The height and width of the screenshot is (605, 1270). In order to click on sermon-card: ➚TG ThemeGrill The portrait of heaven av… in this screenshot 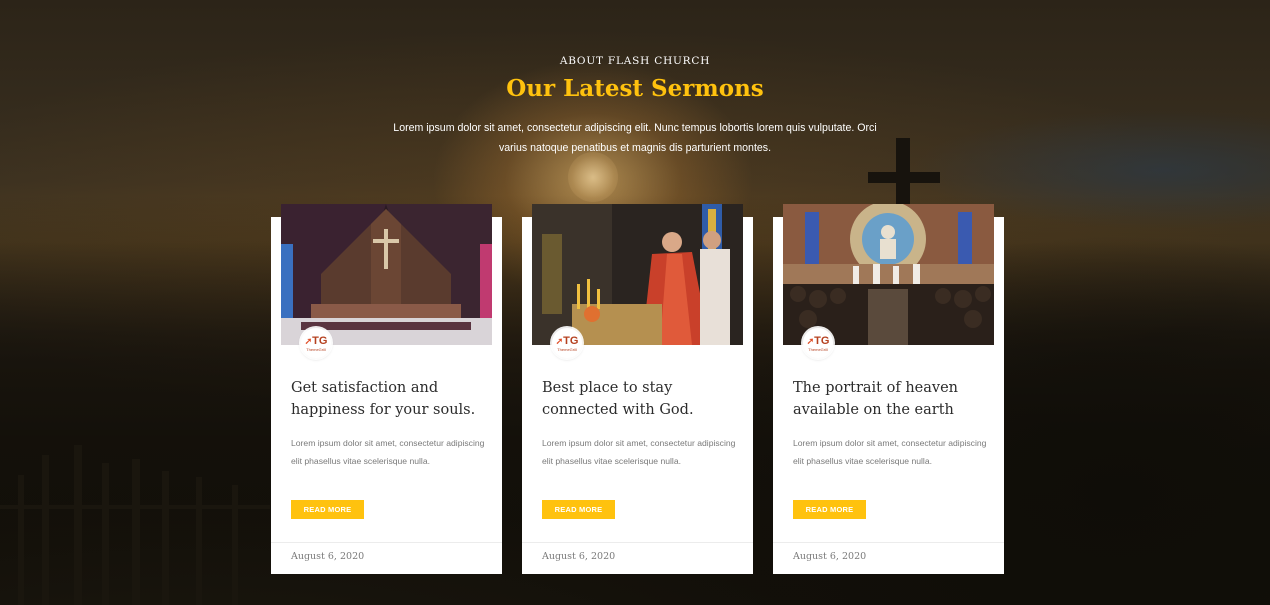, I will do `click(888, 389)`.